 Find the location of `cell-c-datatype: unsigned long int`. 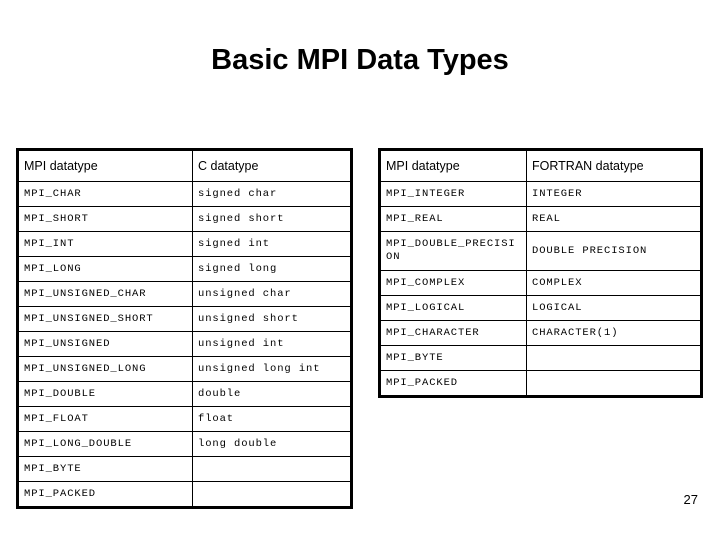

cell-c-datatype: unsigned long int is located at coordinates (272, 369).